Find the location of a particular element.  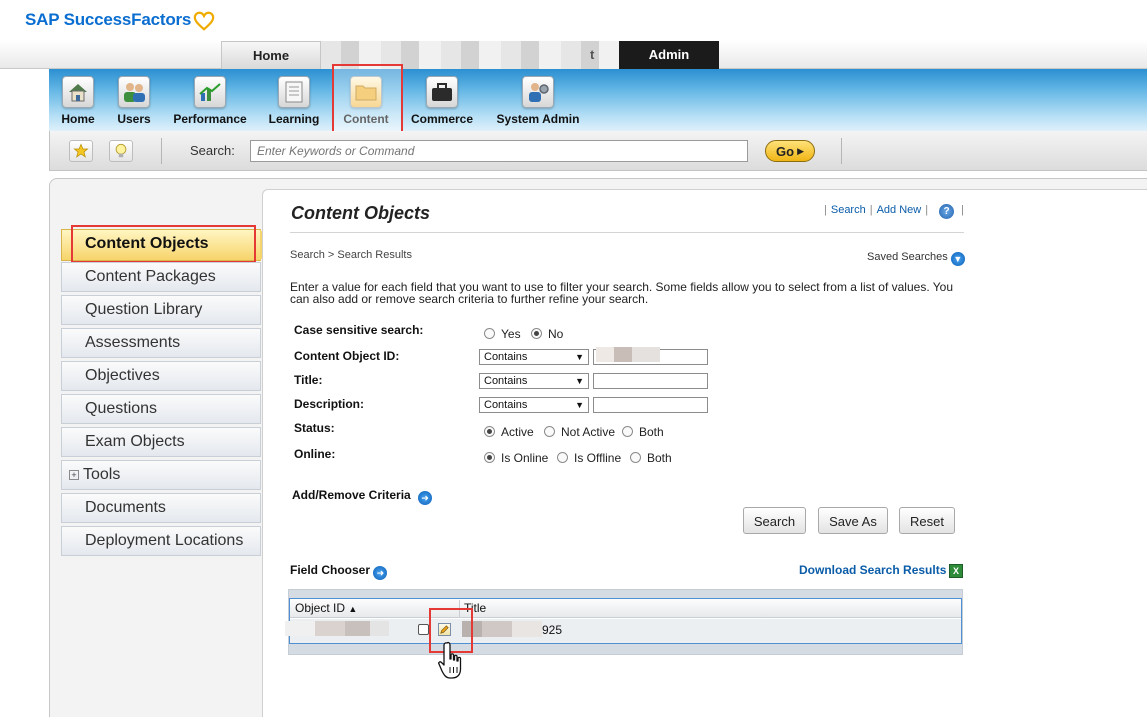

dropdown-arrow-icon: ▼ is located at coordinates (579, 405).